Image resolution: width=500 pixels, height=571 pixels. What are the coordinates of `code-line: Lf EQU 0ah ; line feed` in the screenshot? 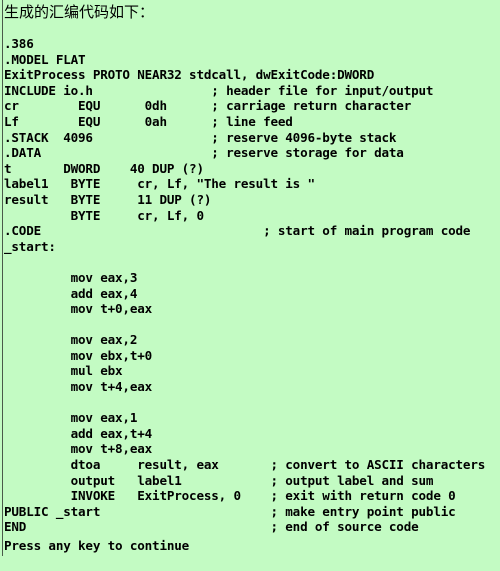 It's located at (148, 121).